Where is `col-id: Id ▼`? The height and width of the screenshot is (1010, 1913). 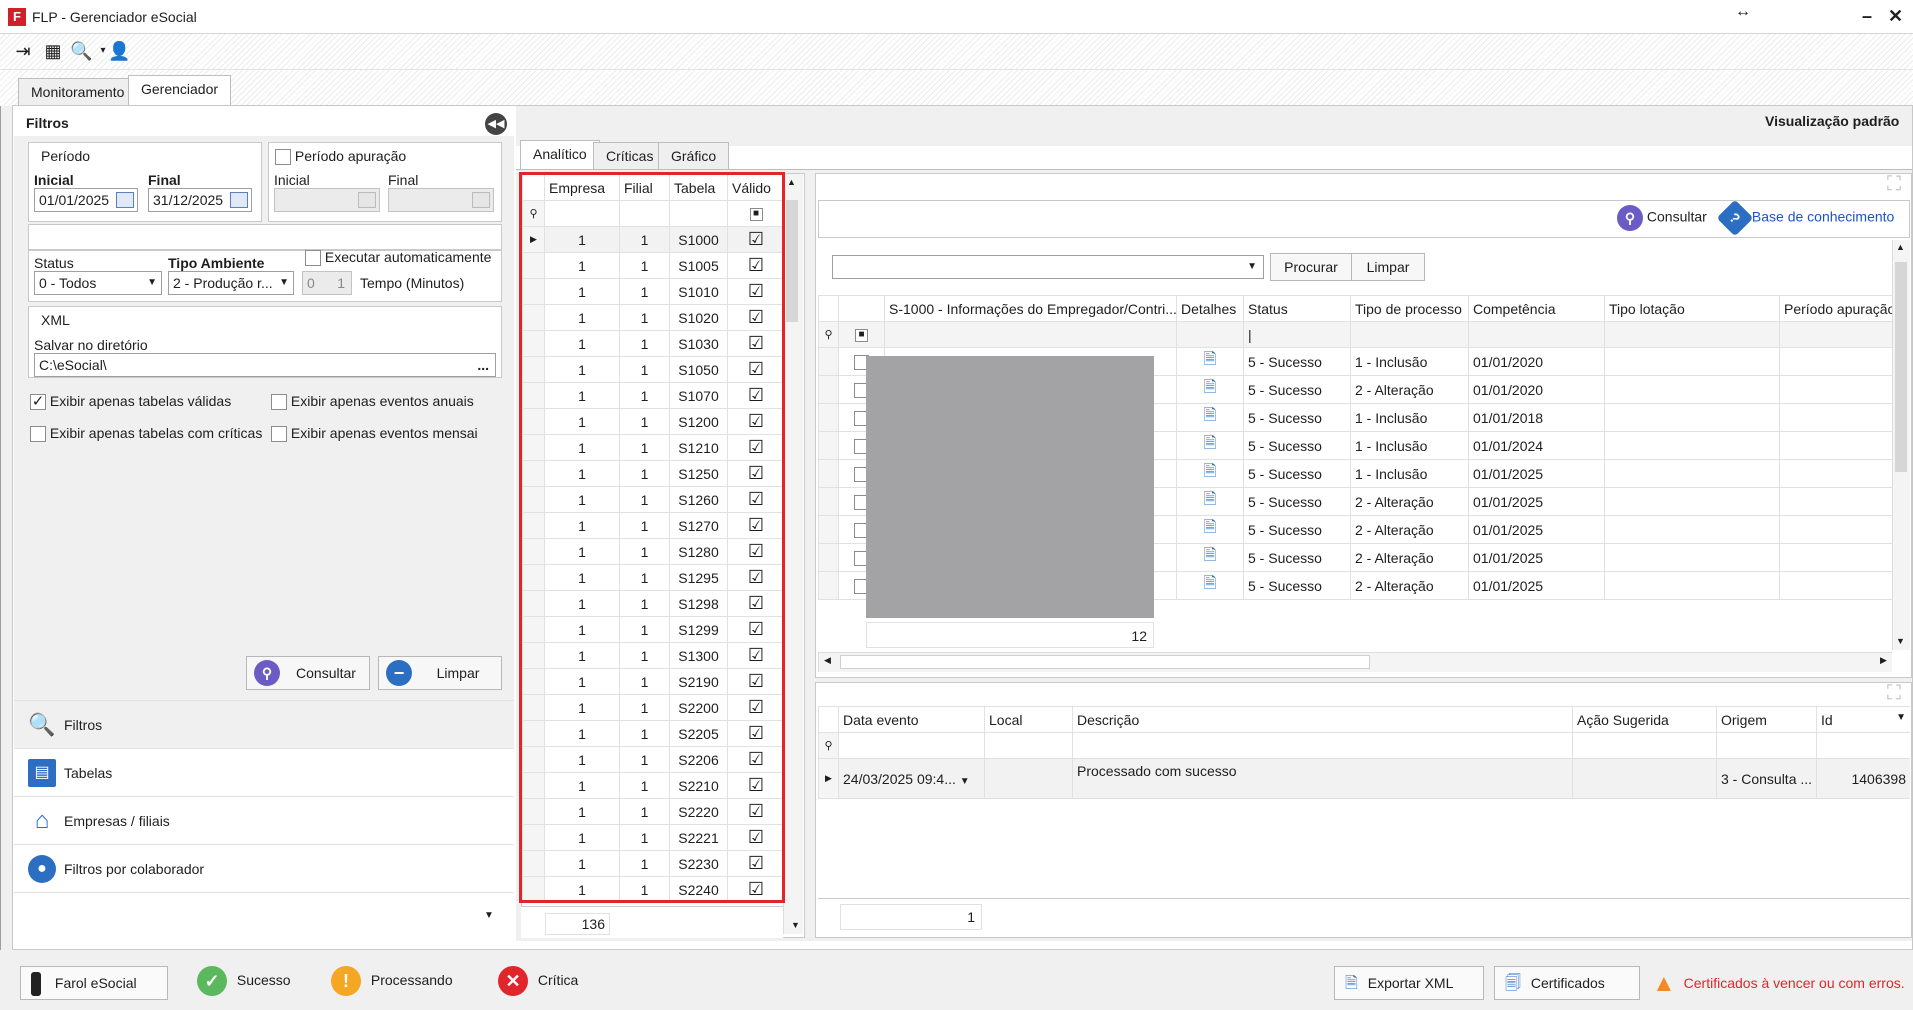 col-id: Id ▼ is located at coordinates (1863, 719).